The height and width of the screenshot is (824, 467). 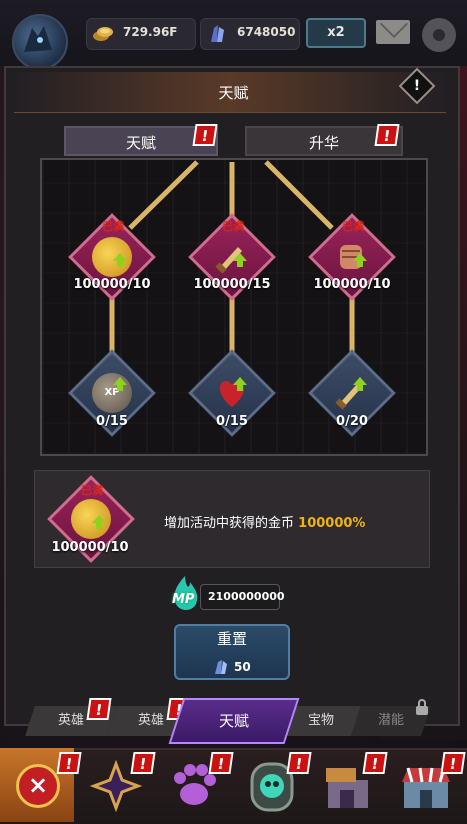 I want to click on detail-level-label: 100000/10, so click(x=90, y=547).